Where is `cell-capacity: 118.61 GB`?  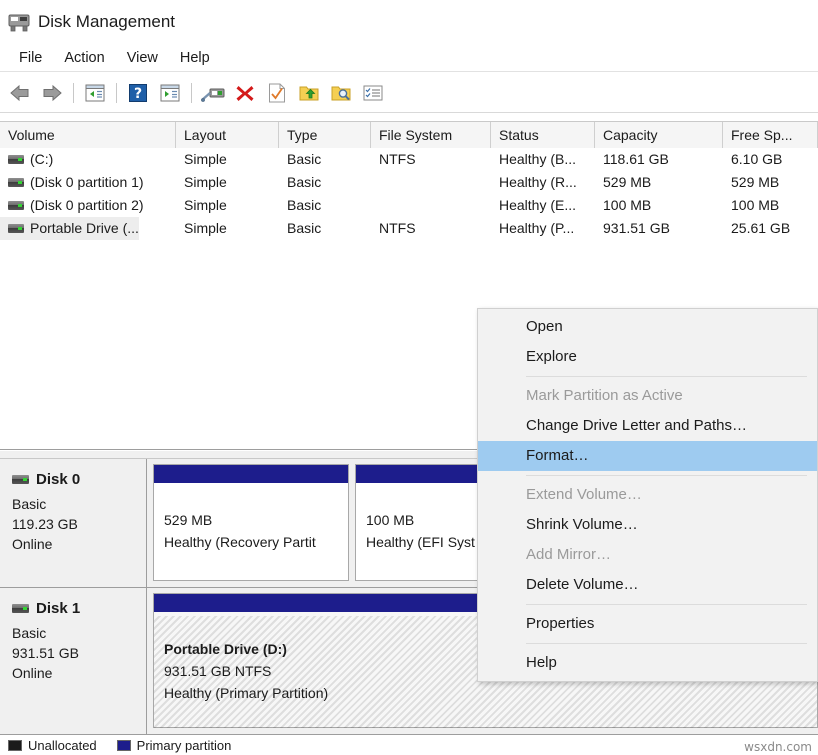
cell-capacity: 118.61 GB is located at coordinates (636, 159).